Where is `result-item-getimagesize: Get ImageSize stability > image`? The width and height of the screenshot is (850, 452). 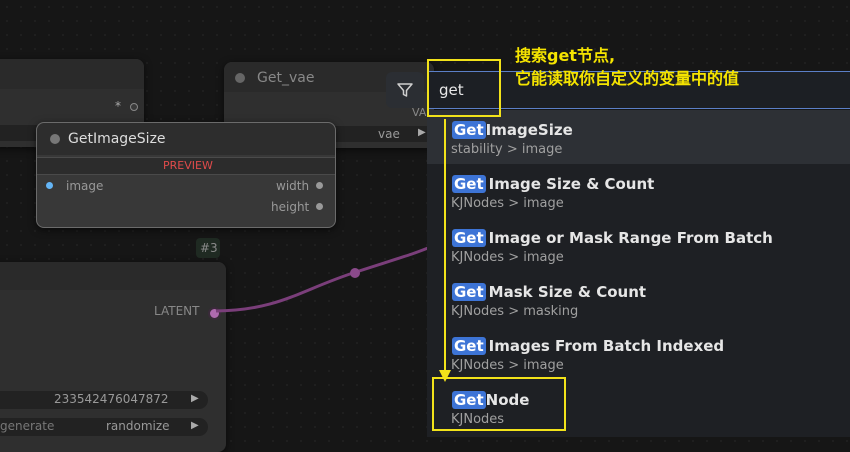 result-item-getimagesize: Get ImageSize stability > image is located at coordinates (638, 137).